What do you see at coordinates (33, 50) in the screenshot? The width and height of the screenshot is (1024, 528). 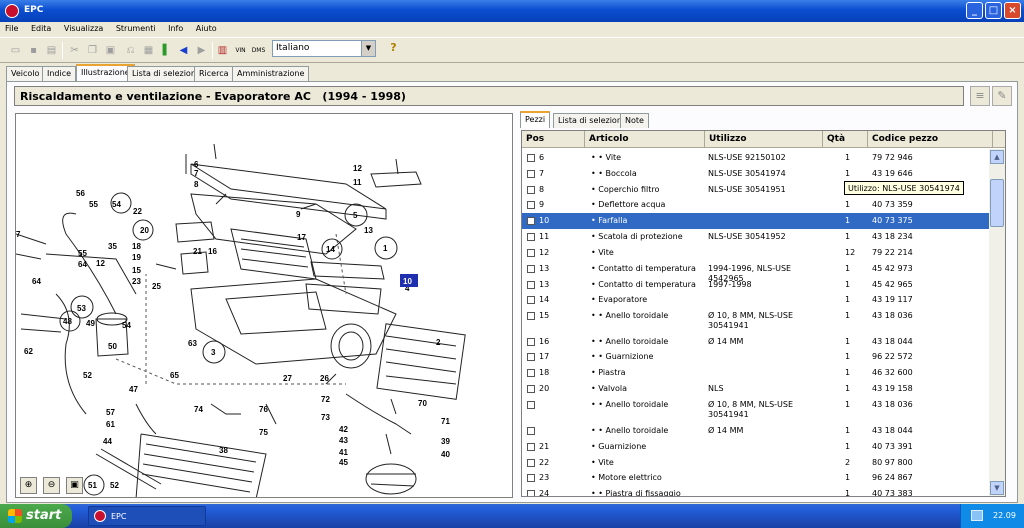 I see `save-icon: ▪` at bounding box center [33, 50].